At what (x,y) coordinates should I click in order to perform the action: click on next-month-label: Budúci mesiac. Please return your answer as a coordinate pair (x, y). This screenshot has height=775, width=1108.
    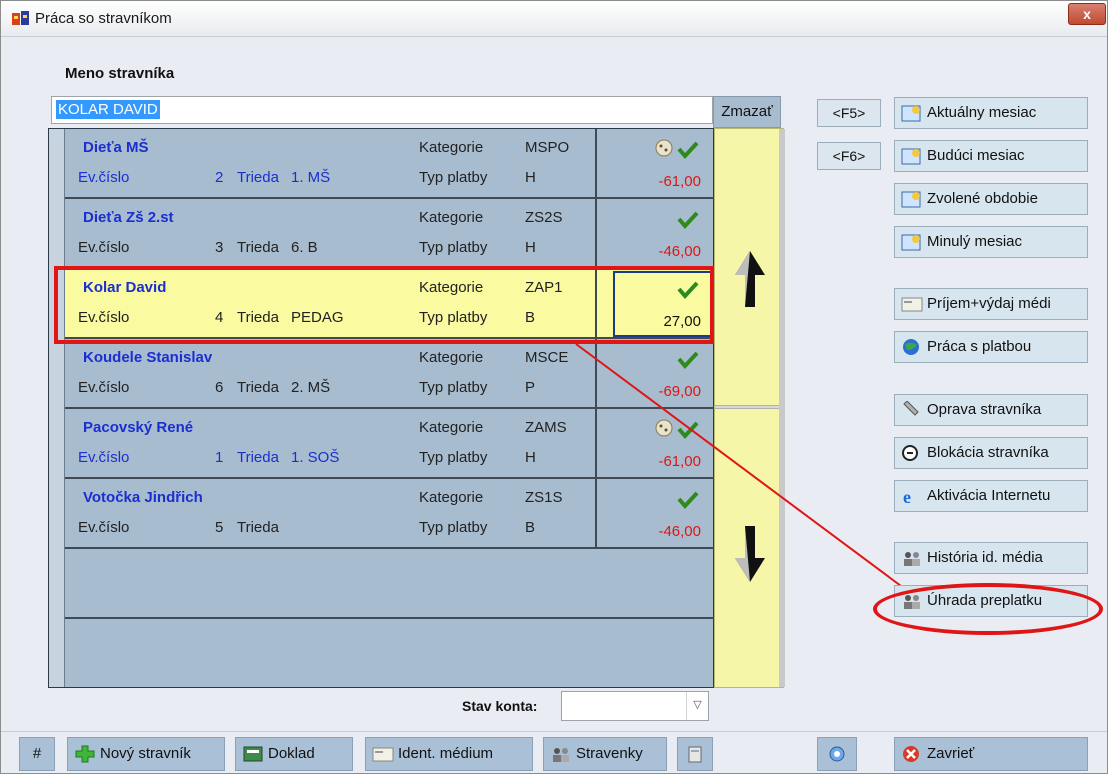
    Looking at the image, I should click on (976, 155).